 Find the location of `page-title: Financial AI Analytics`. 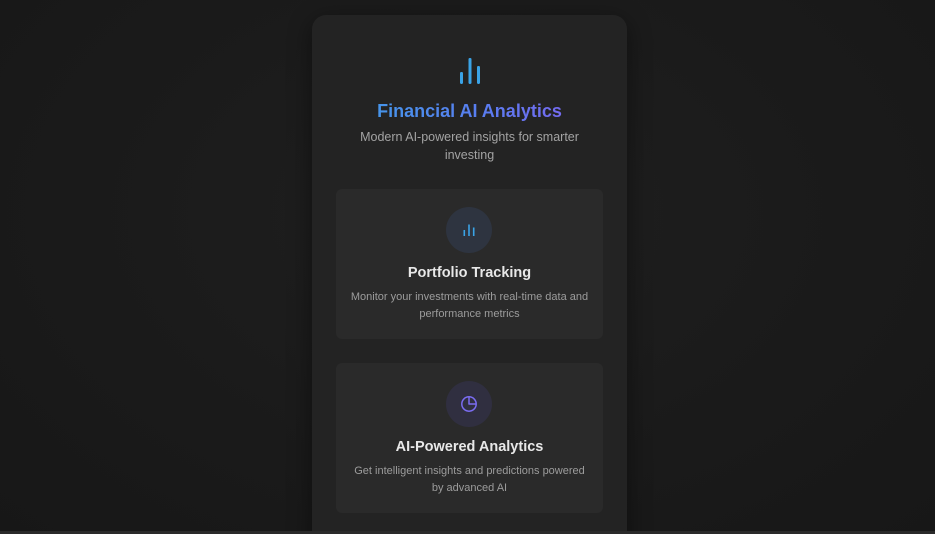

page-title: Financial AI Analytics is located at coordinates (469, 111).